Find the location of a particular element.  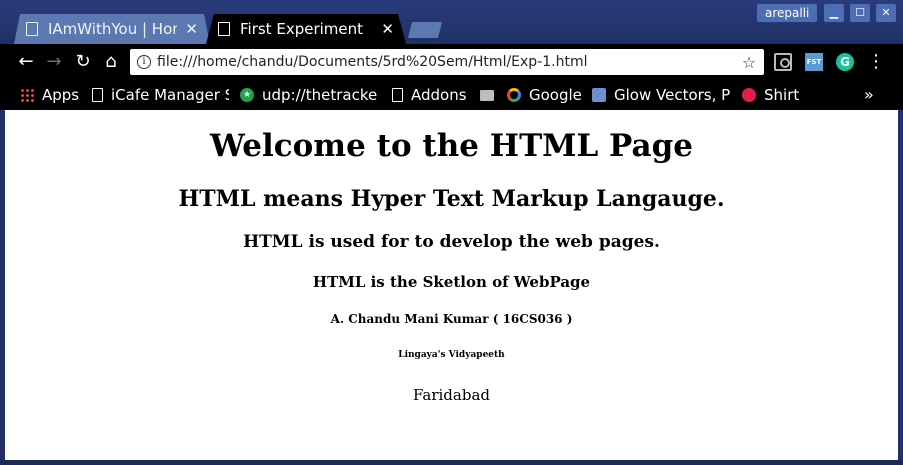

star-badge-icon: ★ is located at coordinates (247, 95).